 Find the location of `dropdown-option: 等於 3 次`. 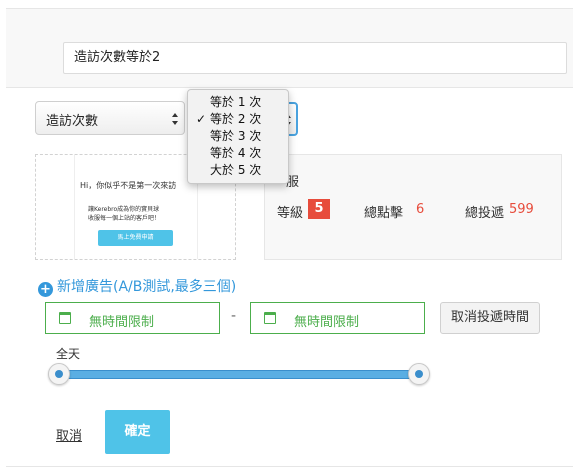

dropdown-option: 等於 3 次 is located at coordinates (238, 136).